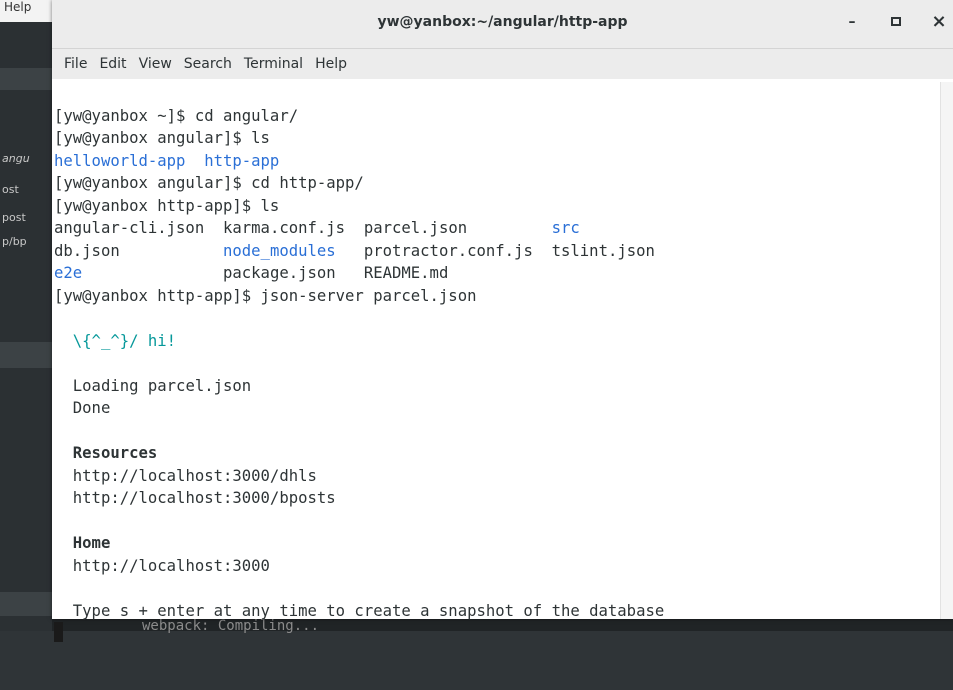 Image resolution: width=953 pixels, height=690 pixels. What do you see at coordinates (565, 228) in the screenshot?
I see `directory-entry: src` at bounding box center [565, 228].